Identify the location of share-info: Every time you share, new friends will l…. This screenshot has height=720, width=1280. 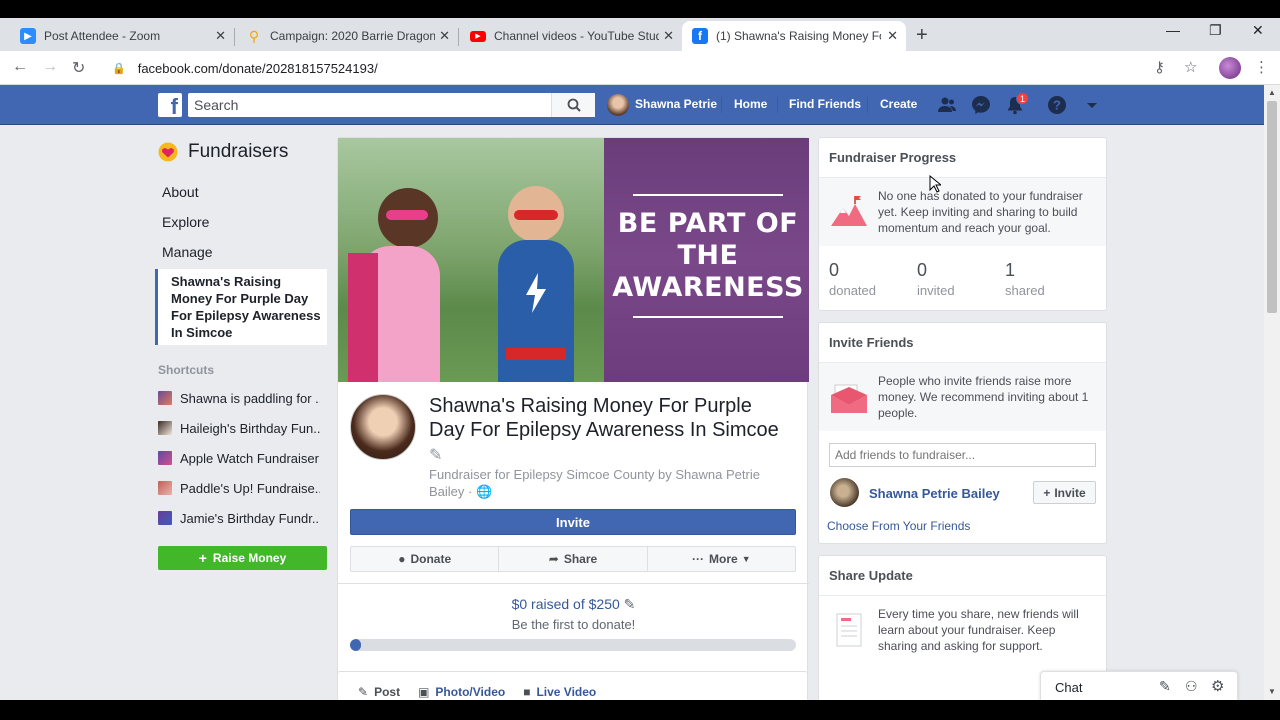
(962, 630).